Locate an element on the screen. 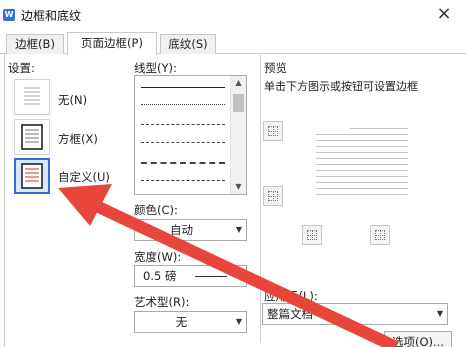 This screenshot has height=347, width=466. left-border-icon is located at coordinates (312, 235).